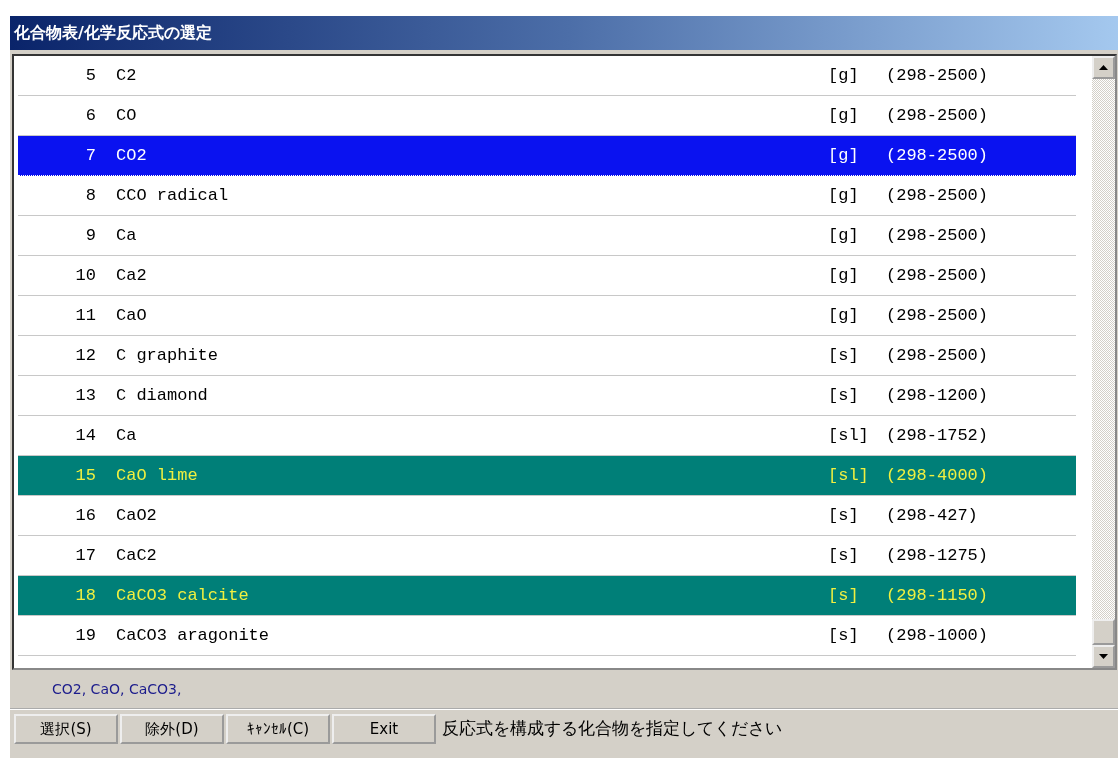 Image resolution: width=1118 pixels, height=758 pixels. Describe the element at coordinates (90, 235) in the screenshot. I see `row-number: 9` at that location.